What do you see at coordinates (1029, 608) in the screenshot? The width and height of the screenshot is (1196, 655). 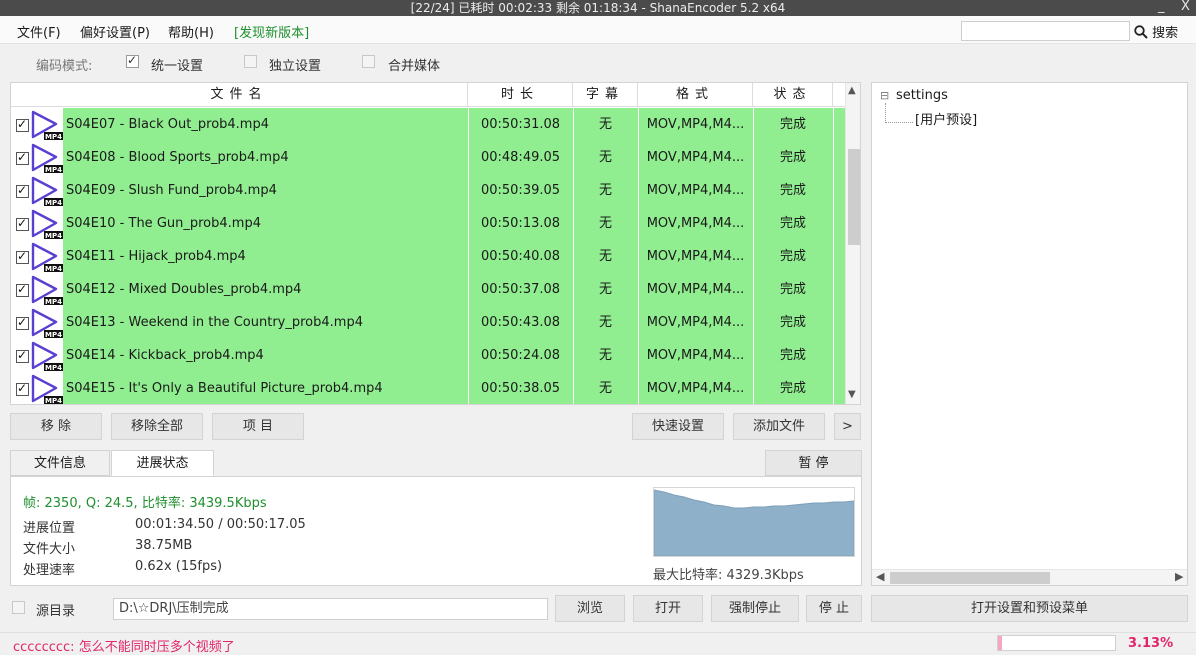 I see `open-settings-menu-button: 打开设置和预设菜单` at bounding box center [1029, 608].